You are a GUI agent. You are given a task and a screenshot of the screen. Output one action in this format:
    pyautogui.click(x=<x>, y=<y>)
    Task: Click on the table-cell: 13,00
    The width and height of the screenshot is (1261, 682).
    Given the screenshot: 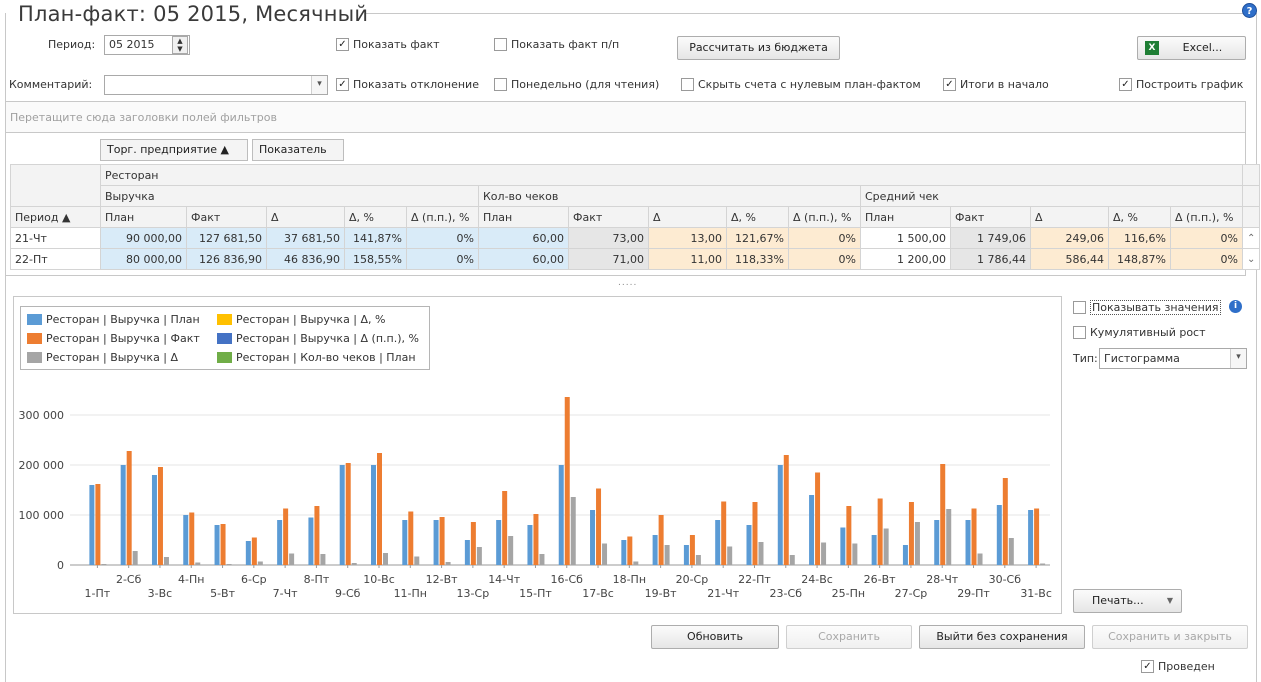 What is the action you would take?
    pyautogui.click(x=687, y=238)
    